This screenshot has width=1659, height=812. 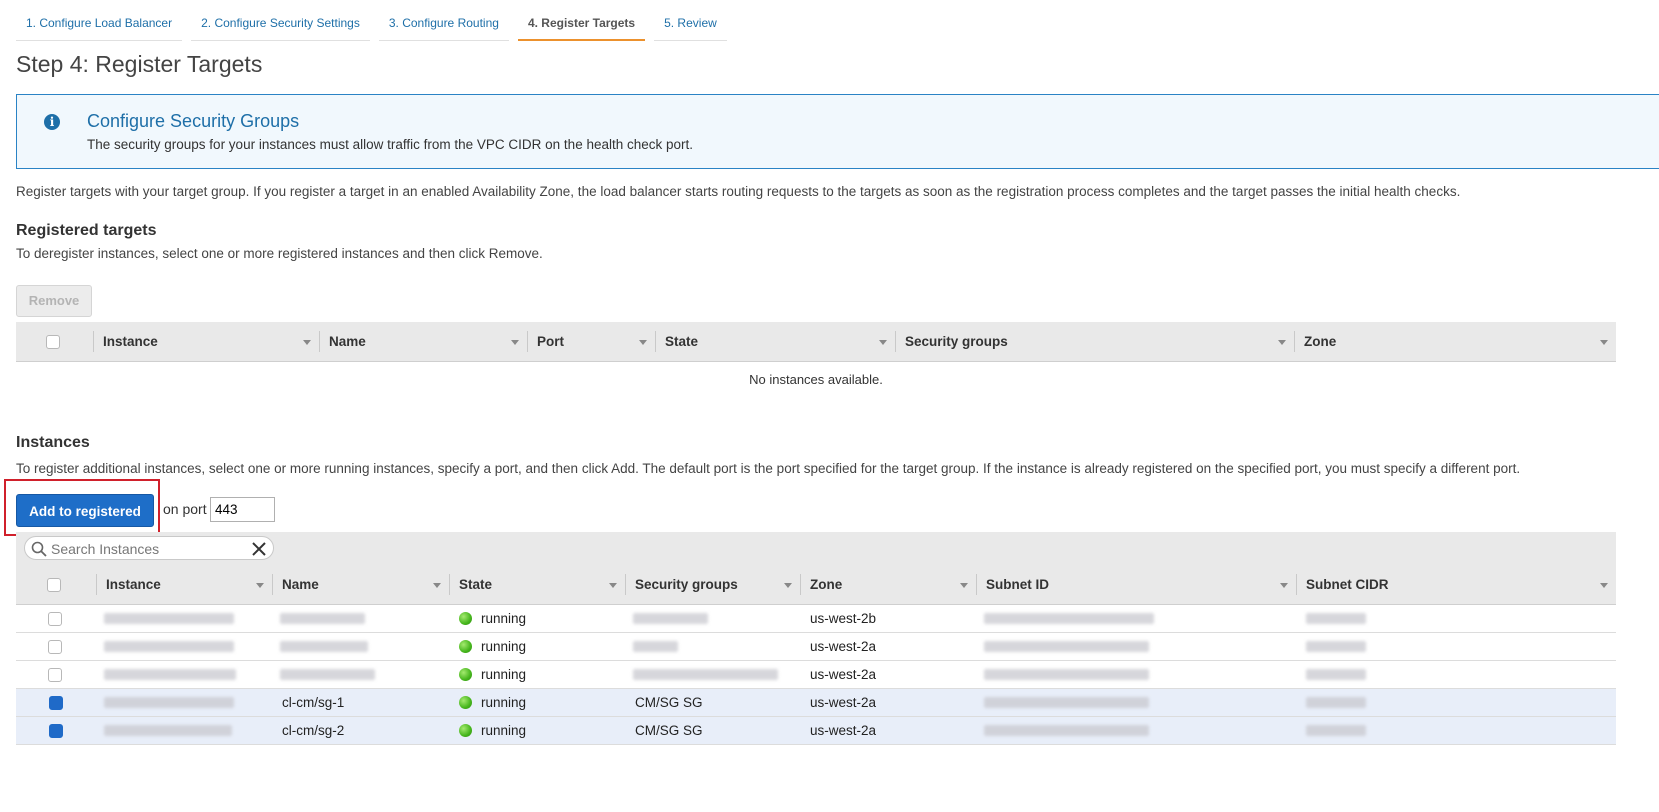 I want to click on registered-targets-title: Registered targets, so click(x=86, y=230).